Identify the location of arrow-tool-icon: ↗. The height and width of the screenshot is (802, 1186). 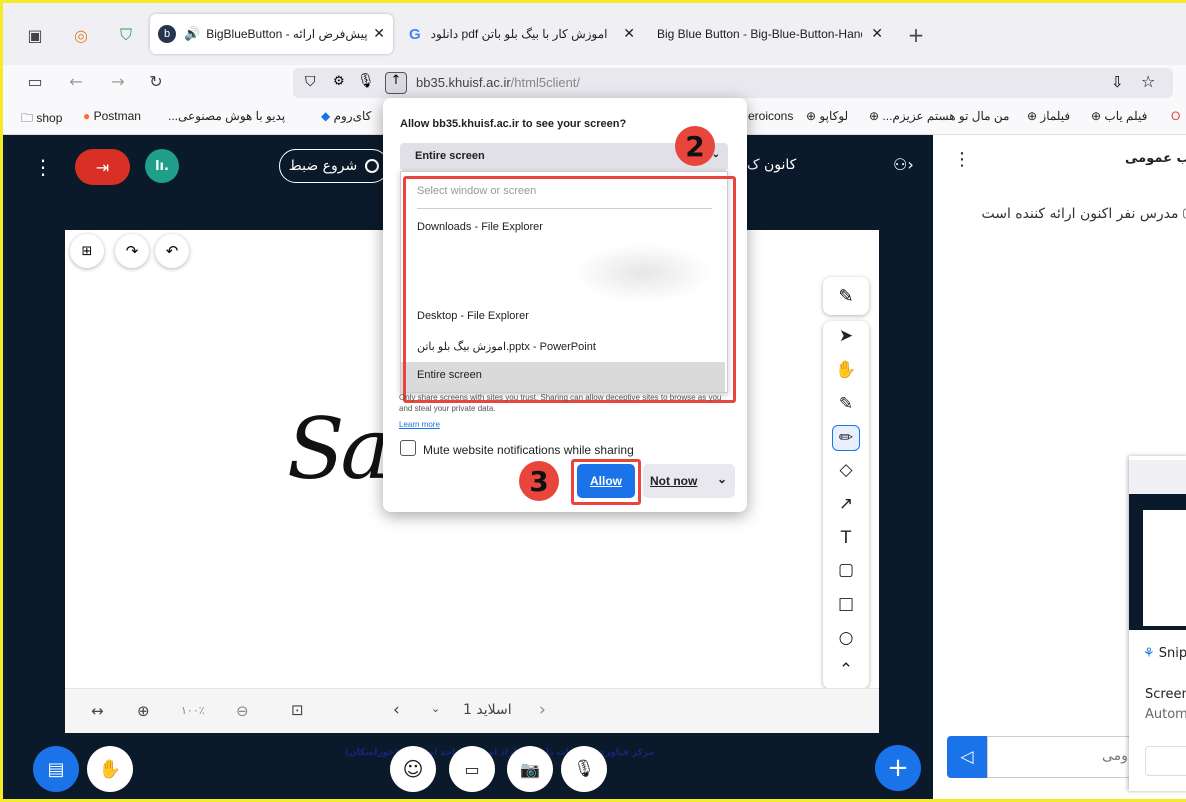
(846, 504).